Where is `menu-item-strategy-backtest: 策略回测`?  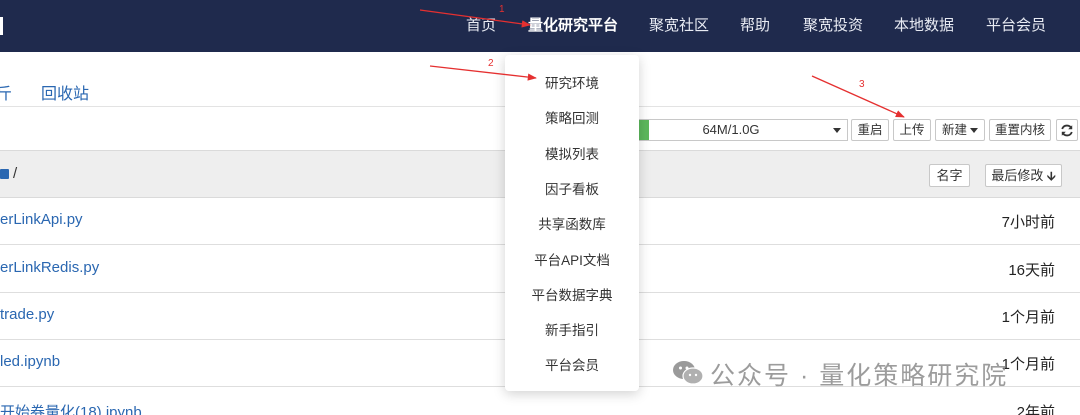 menu-item-strategy-backtest: 策略回测 is located at coordinates (572, 117).